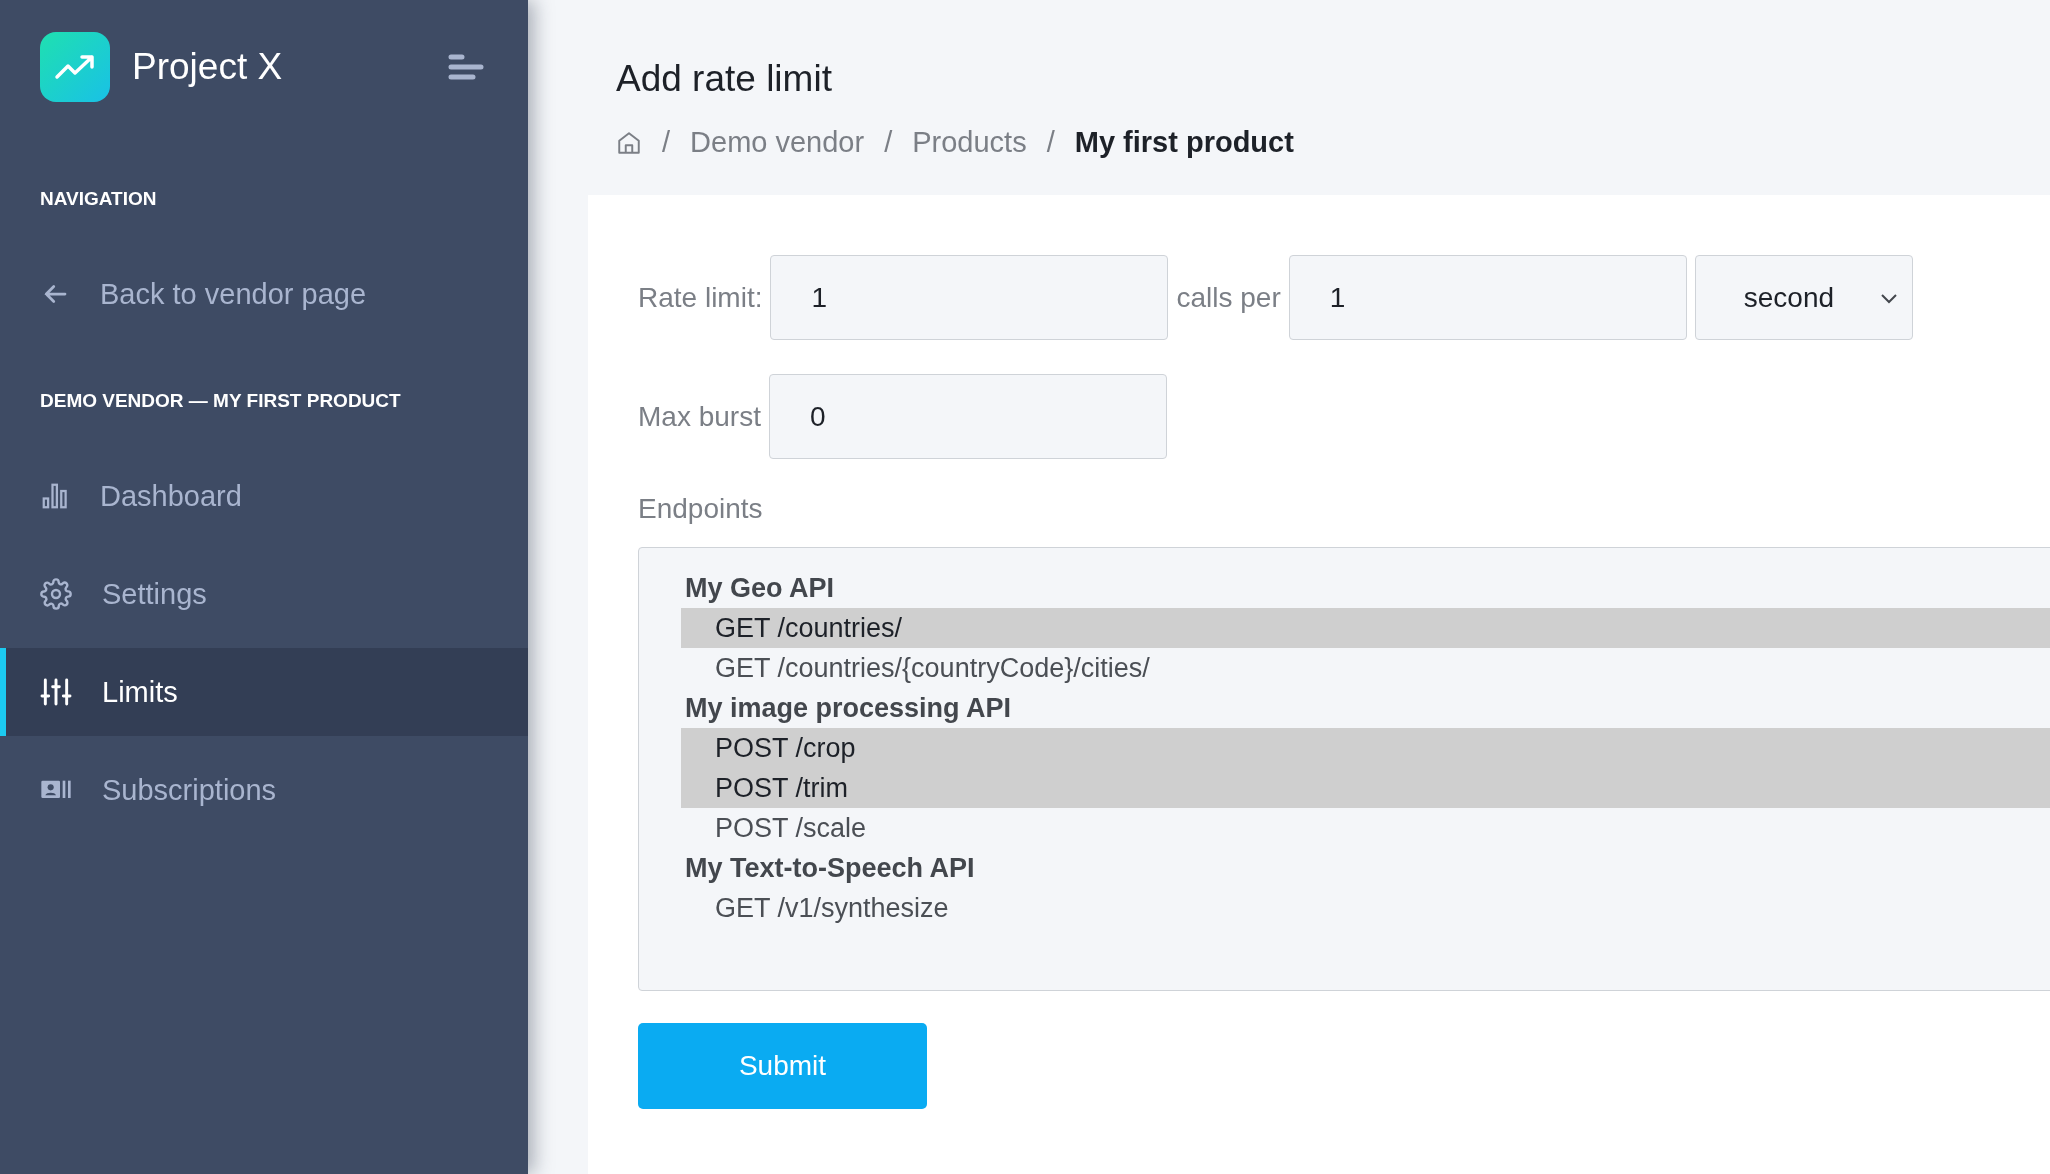 The width and height of the screenshot is (2050, 1174). I want to click on nav-section-heading: NAVIGATION, so click(98, 199).